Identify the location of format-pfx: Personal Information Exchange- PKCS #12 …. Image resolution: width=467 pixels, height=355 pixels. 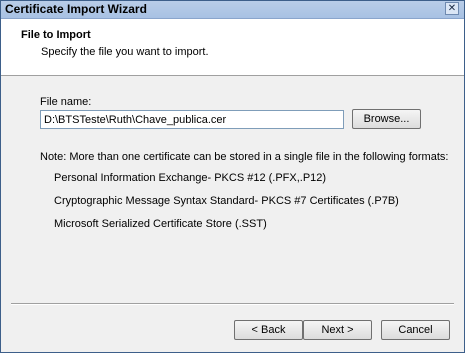
(190, 178).